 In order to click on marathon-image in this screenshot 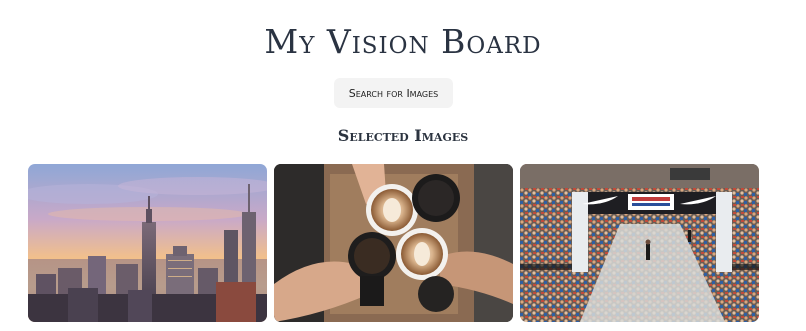, I will do `click(639, 243)`.